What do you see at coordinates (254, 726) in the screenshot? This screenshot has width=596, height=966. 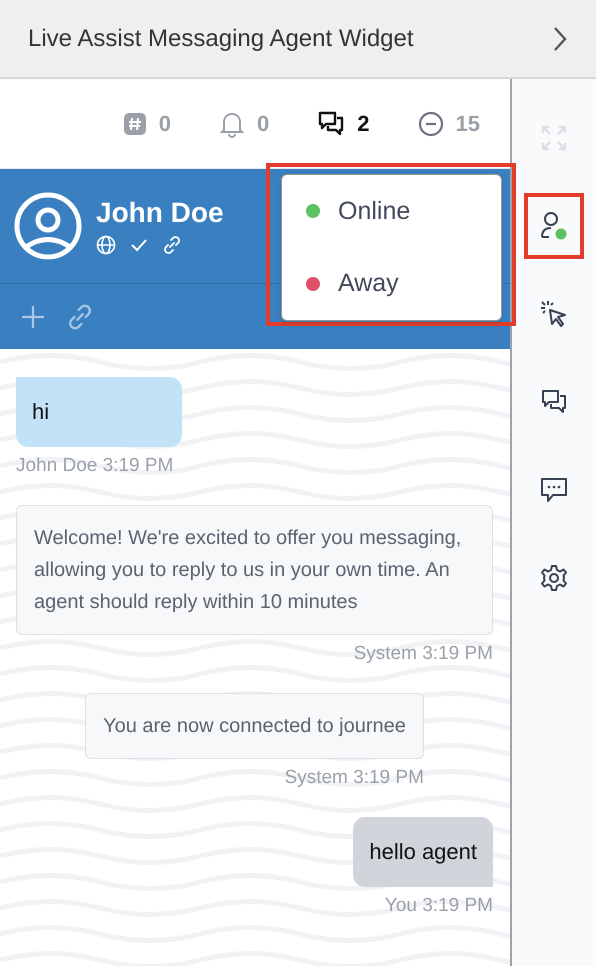 I see `system-message: You are now connected to journee` at bounding box center [254, 726].